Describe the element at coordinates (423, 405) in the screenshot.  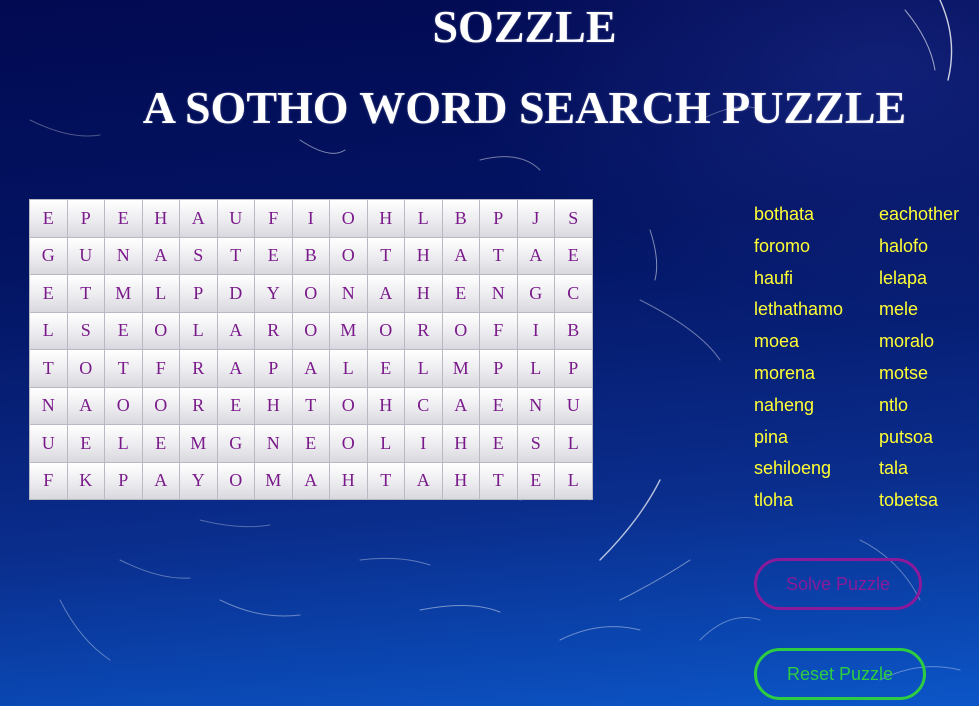
I see `grid-cell: C` at that location.